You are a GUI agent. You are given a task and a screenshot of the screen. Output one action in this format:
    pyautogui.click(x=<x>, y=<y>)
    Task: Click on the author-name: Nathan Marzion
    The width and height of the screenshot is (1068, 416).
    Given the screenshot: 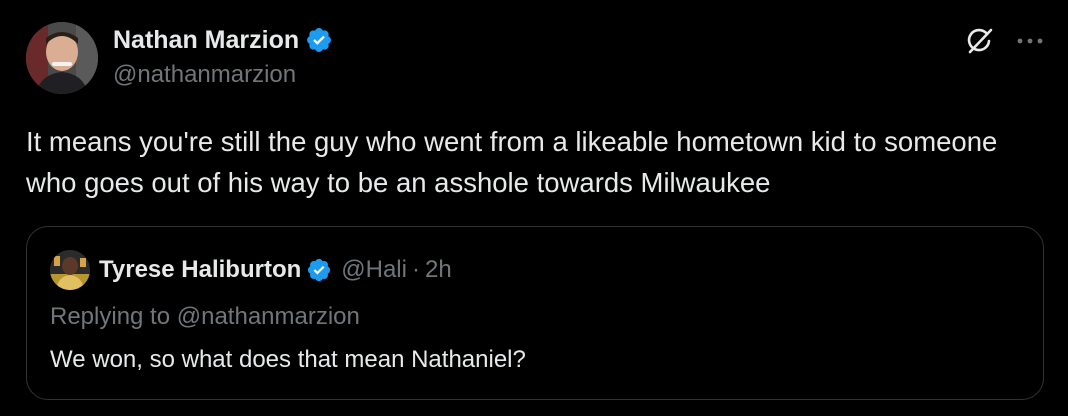 What is the action you would take?
    pyautogui.click(x=223, y=40)
    